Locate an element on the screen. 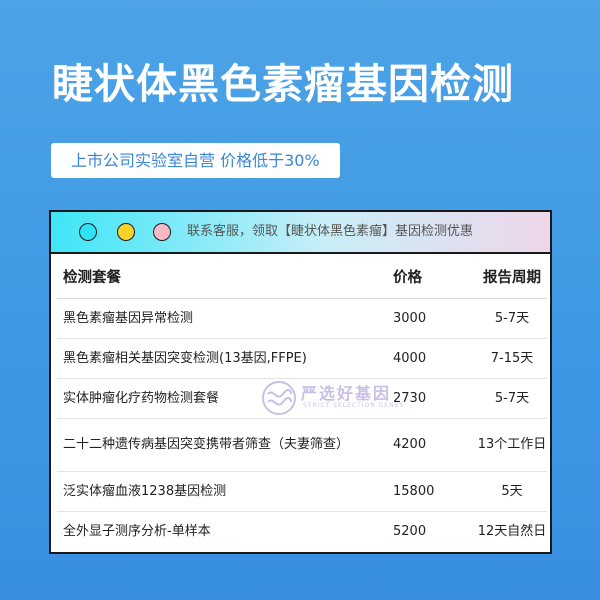  table-row: 实体肿瘤化疗药物检测套餐 2730 5-7天 is located at coordinates (302, 398).